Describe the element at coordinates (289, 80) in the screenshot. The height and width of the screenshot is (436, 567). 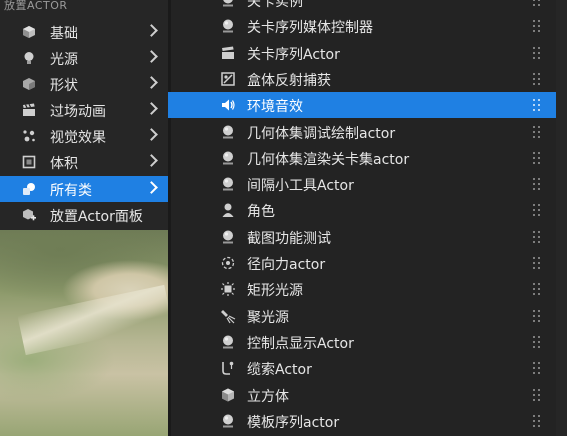
I see `class-label: 盒体反射捕获` at that location.